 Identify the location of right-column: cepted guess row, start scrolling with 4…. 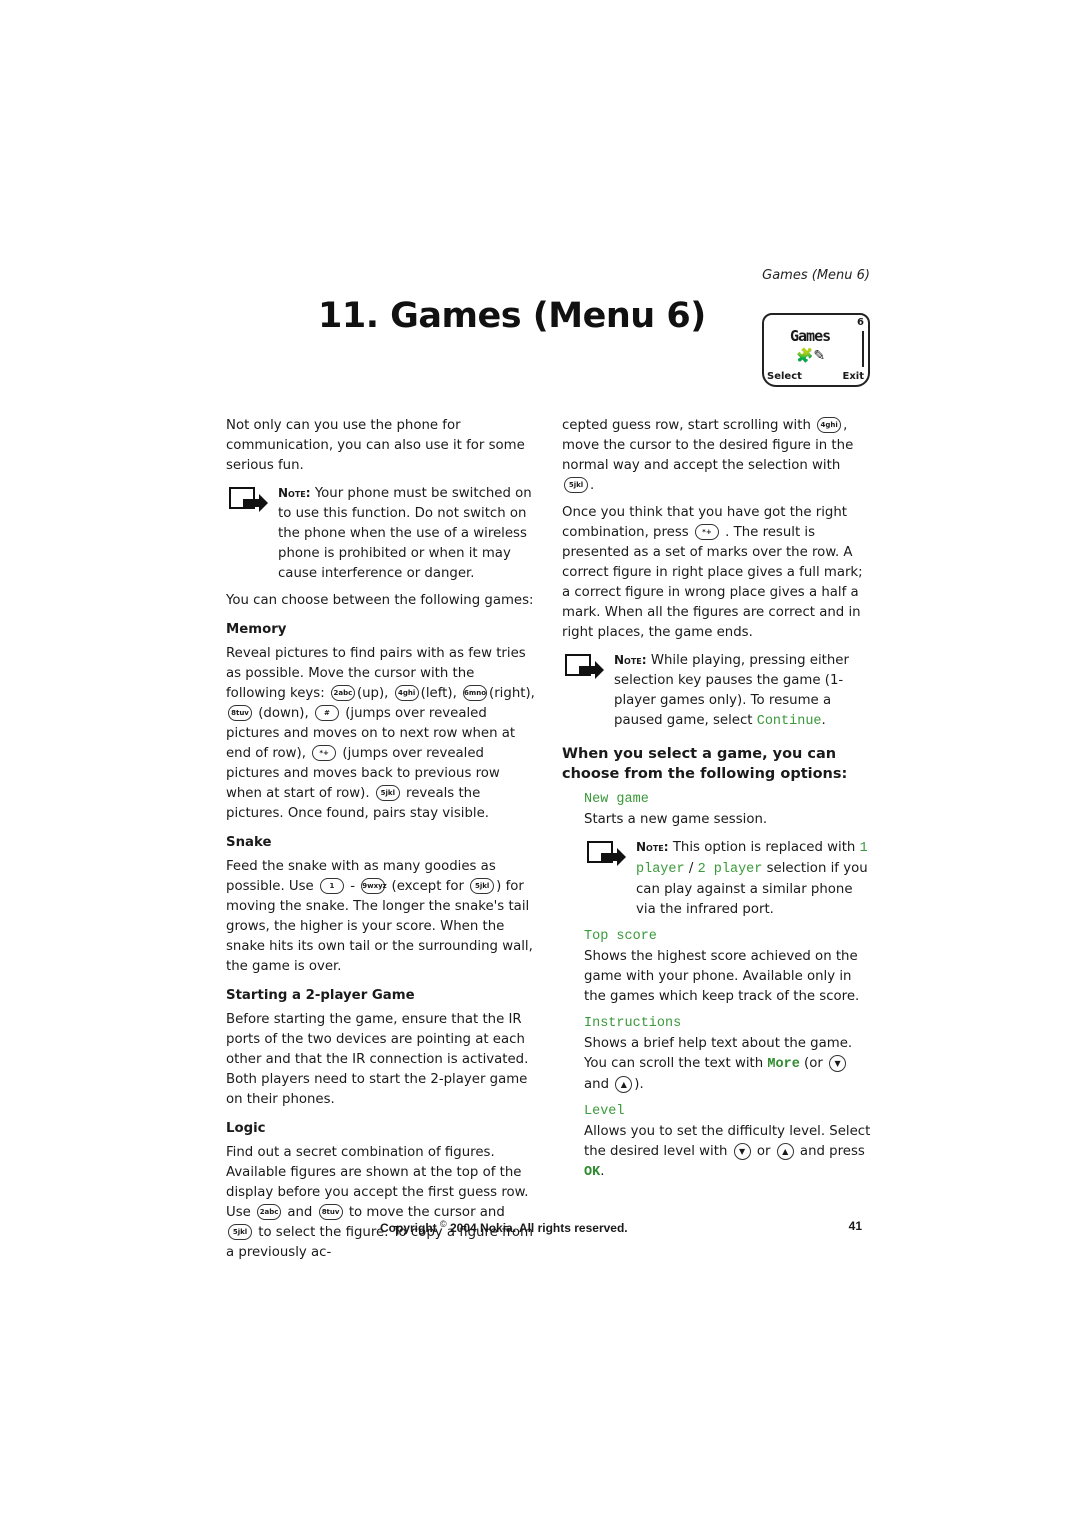
(717, 803).